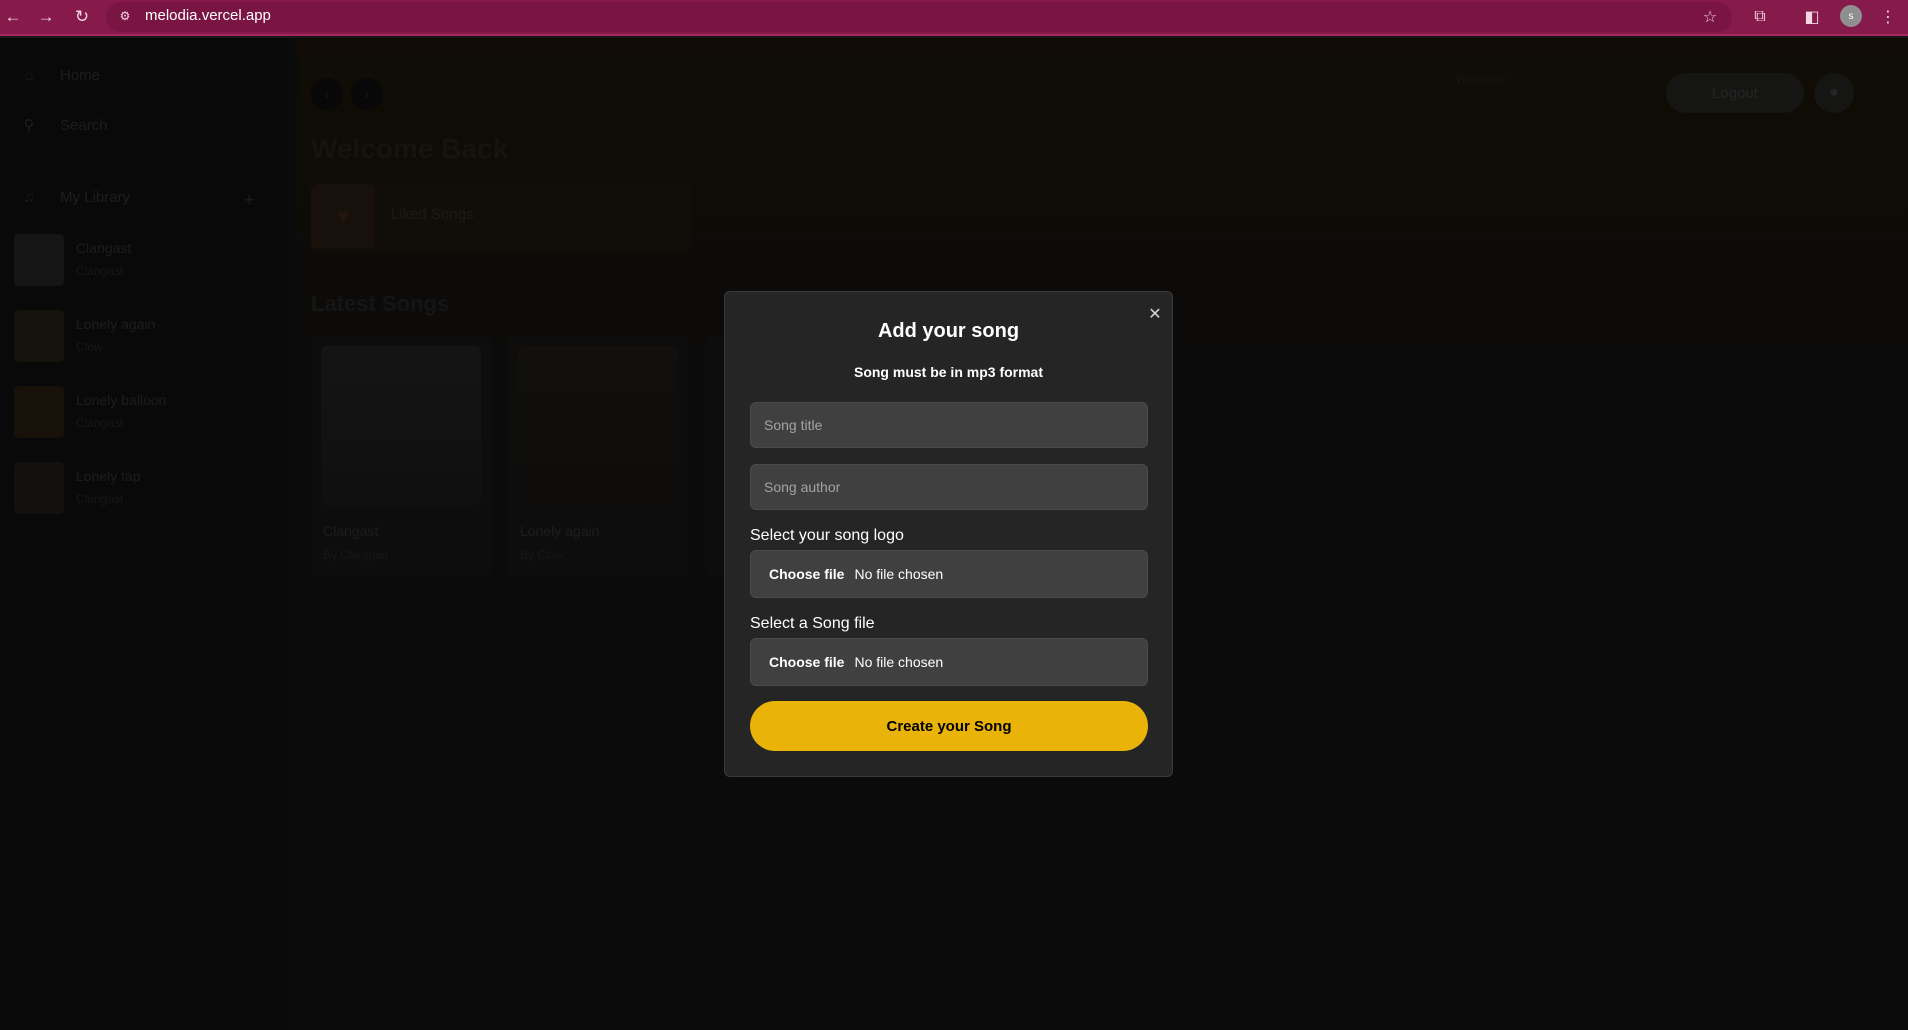 The width and height of the screenshot is (1908, 1030). What do you see at coordinates (949, 487) in the screenshot?
I see `song-author-input` at bounding box center [949, 487].